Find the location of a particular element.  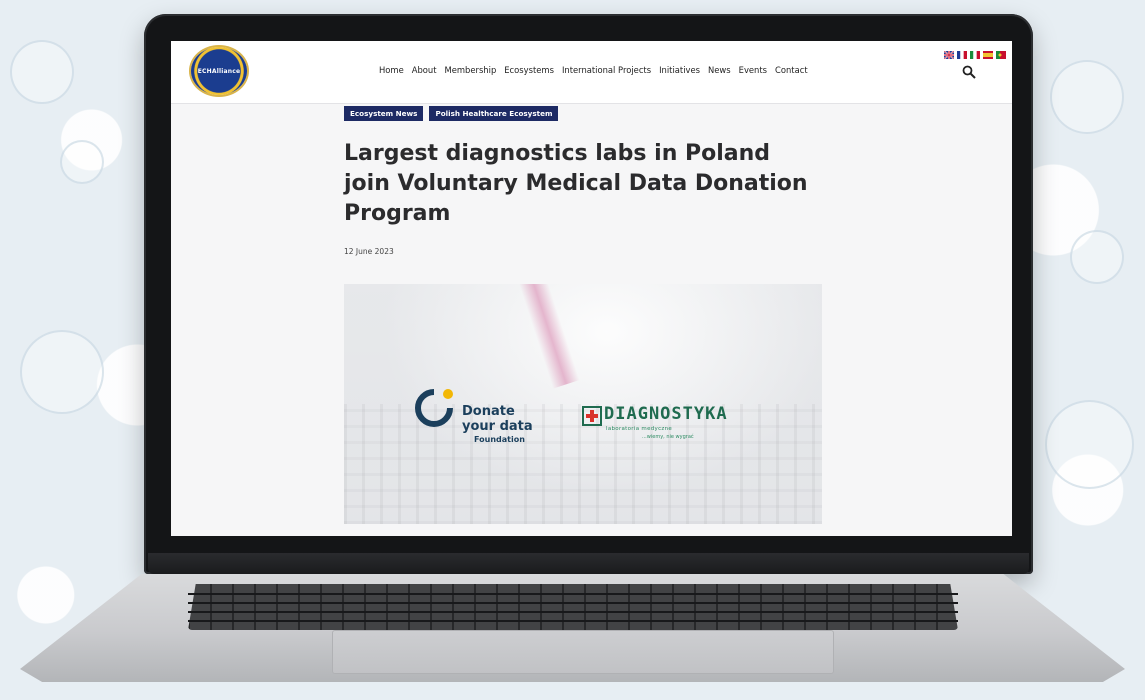

site-logo: ECHAlliance is located at coordinates (219, 71).